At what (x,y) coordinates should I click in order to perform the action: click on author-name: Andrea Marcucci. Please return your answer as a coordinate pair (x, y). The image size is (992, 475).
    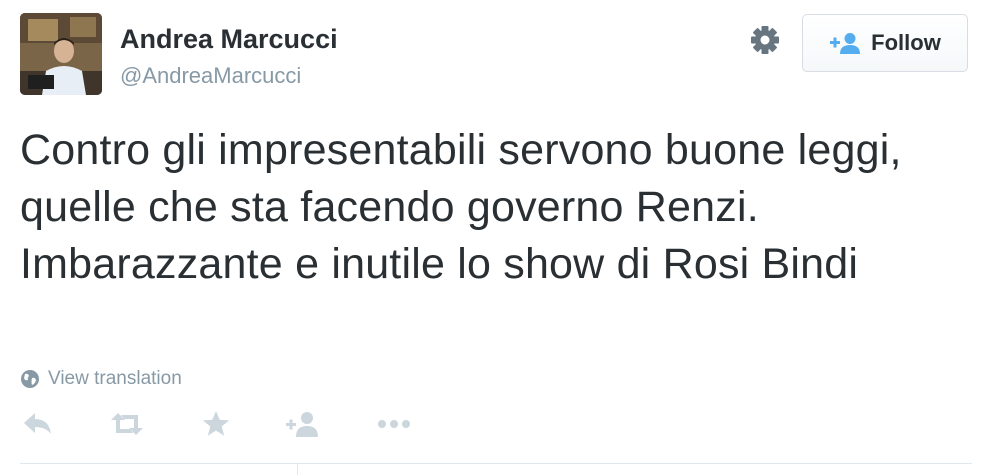
    Looking at the image, I should click on (229, 39).